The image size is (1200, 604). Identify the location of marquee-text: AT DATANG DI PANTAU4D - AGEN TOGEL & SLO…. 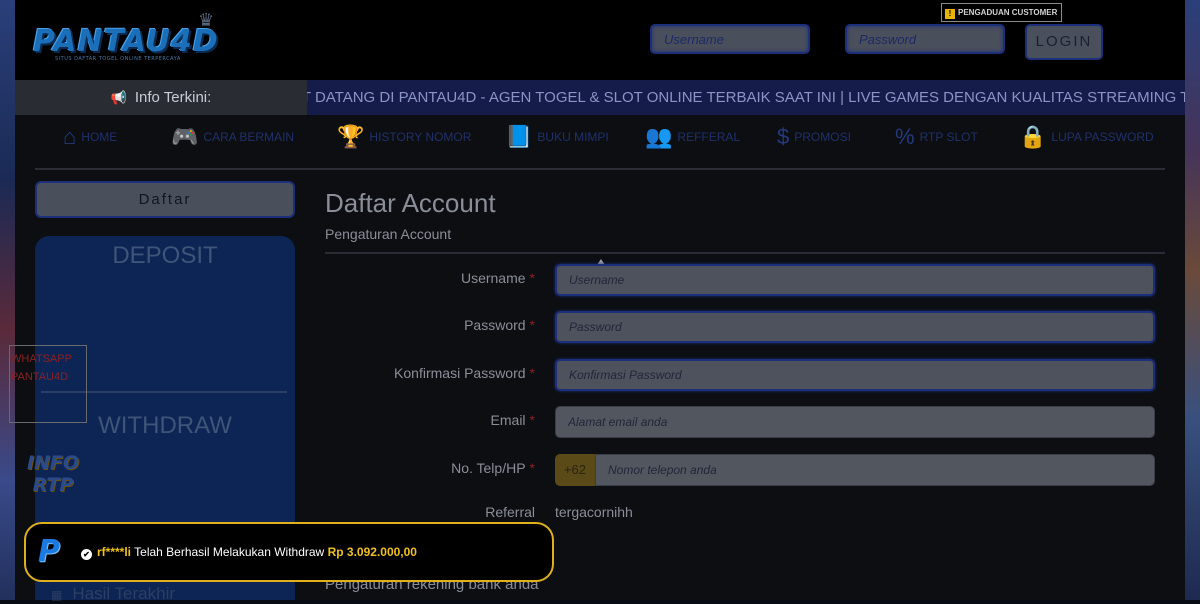
(746, 97).